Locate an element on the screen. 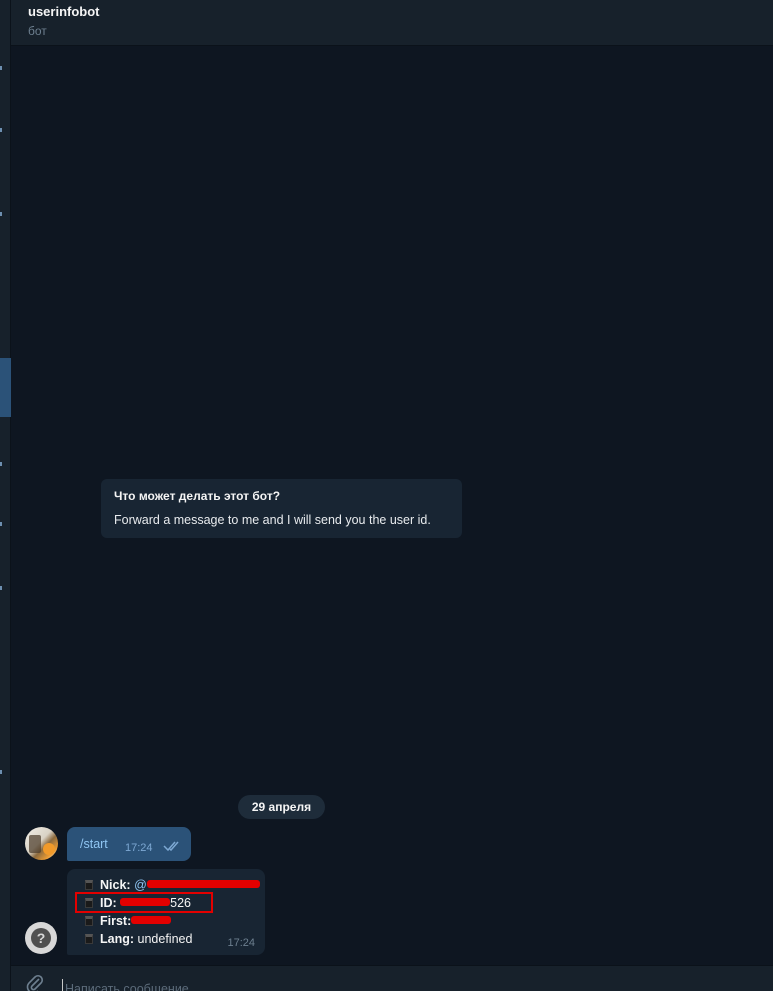 The image size is (773, 991). outgoing-message-bubble: /start 17:24 is located at coordinates (129, 844).